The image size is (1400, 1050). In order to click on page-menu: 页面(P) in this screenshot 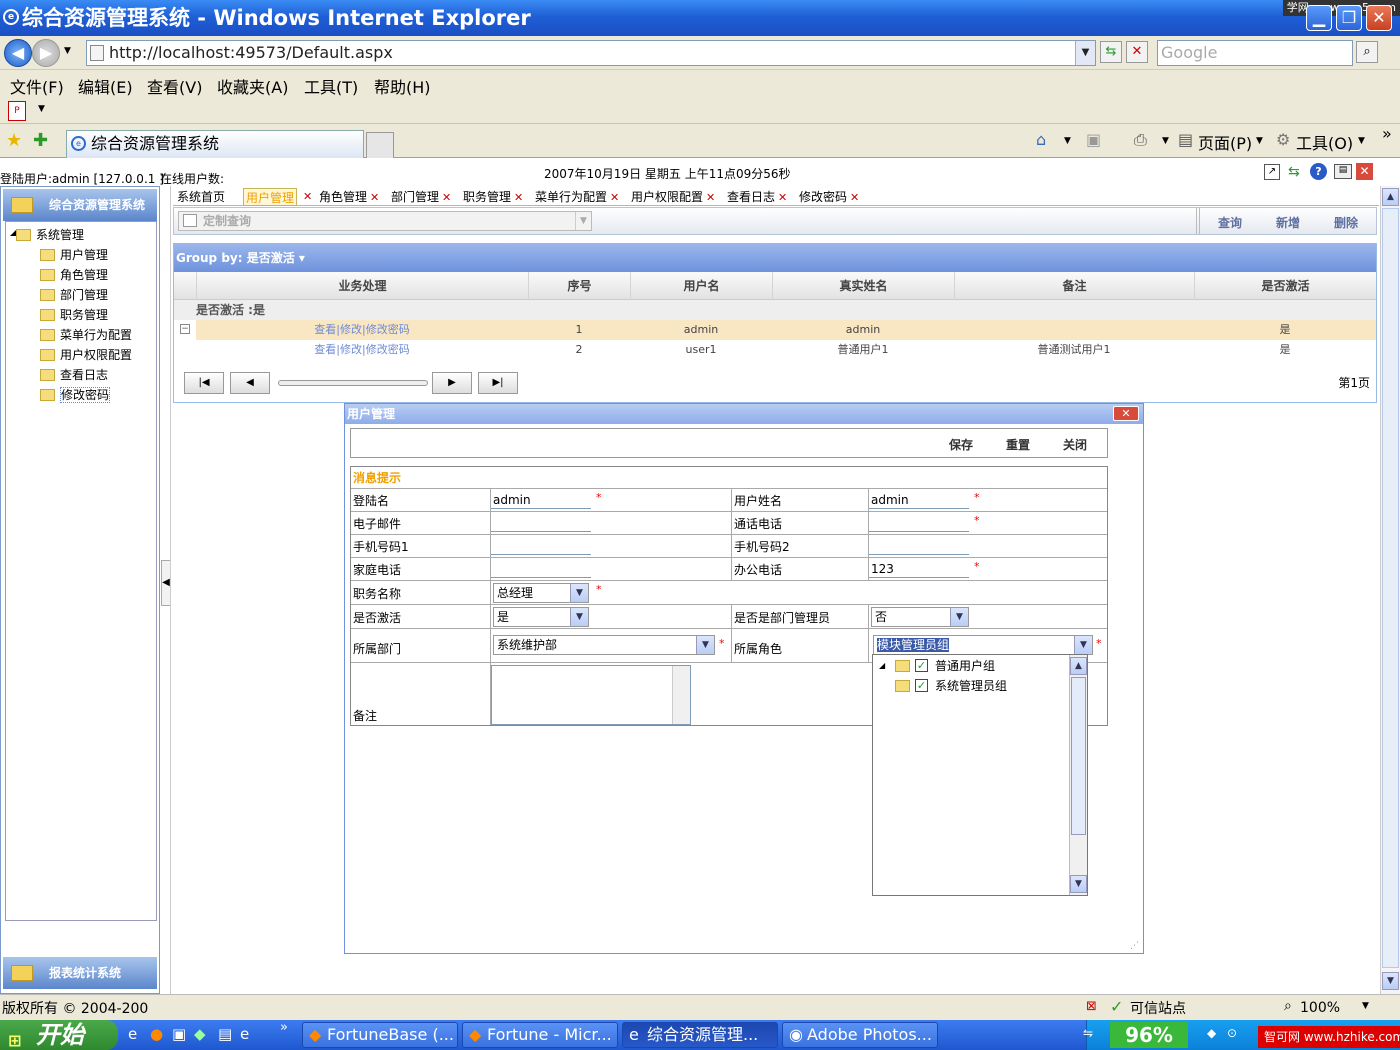, I will do `click(1225, 142)`.